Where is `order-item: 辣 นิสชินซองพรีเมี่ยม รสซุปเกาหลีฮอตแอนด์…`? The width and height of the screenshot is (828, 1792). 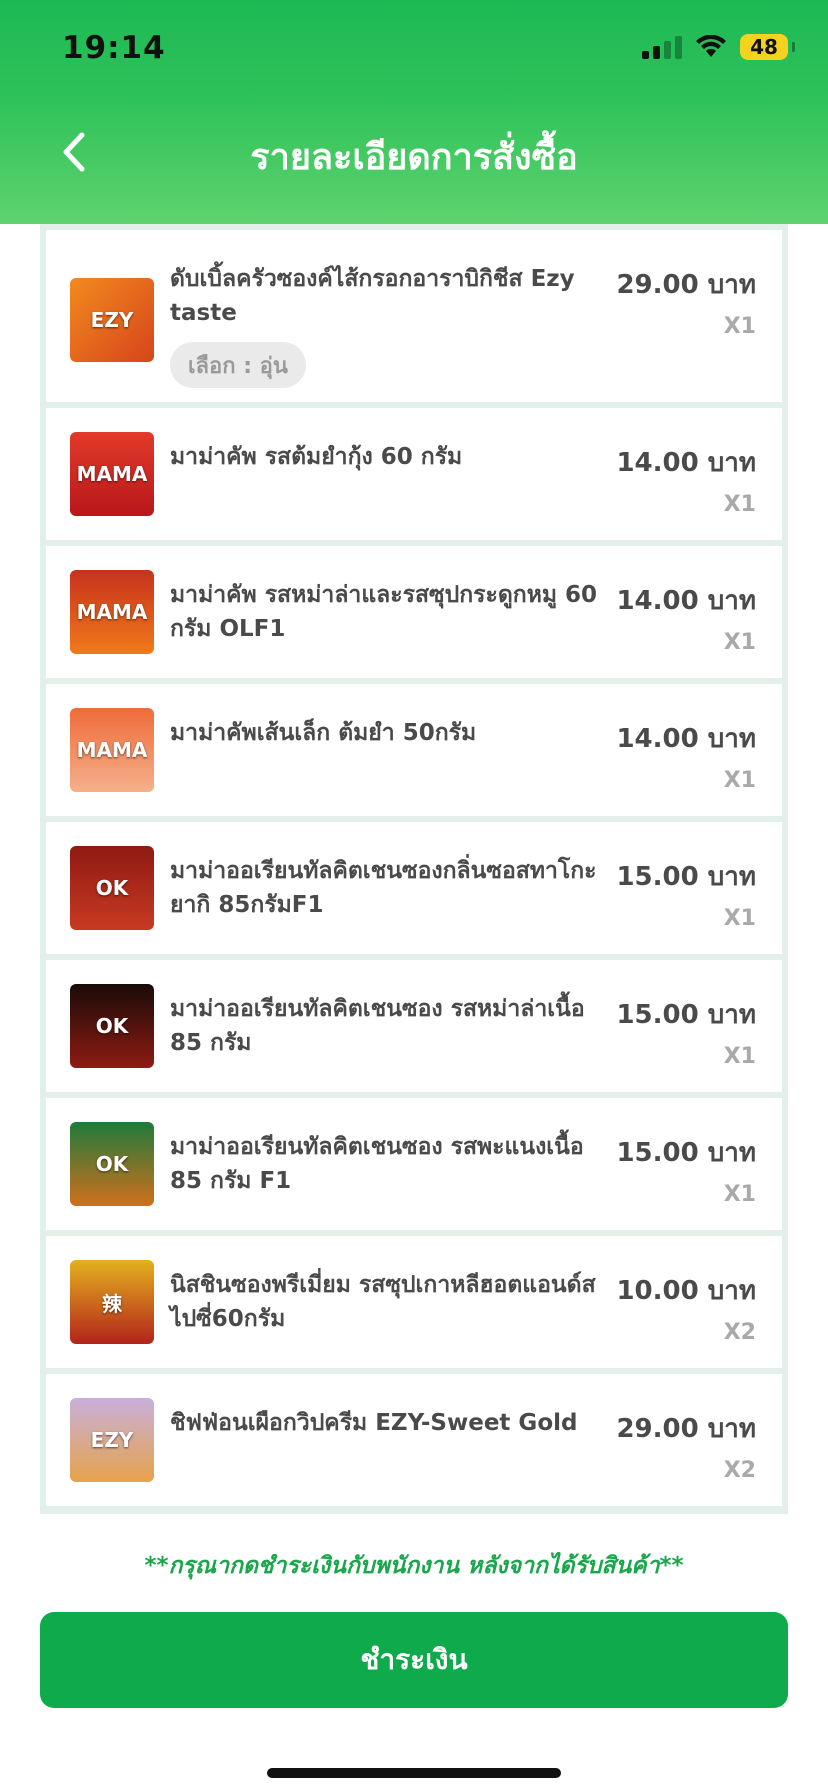 order-item: 辣 นิสชินซองพรีเมี่ยม รสซุปเกาหลีฮอตแอนด์… is located at coordinates (414, 1302).